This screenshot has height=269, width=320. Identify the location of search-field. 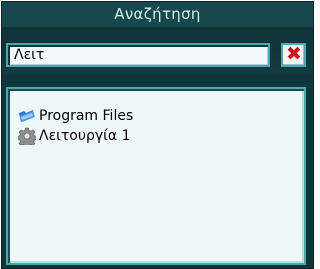
(138, 55).